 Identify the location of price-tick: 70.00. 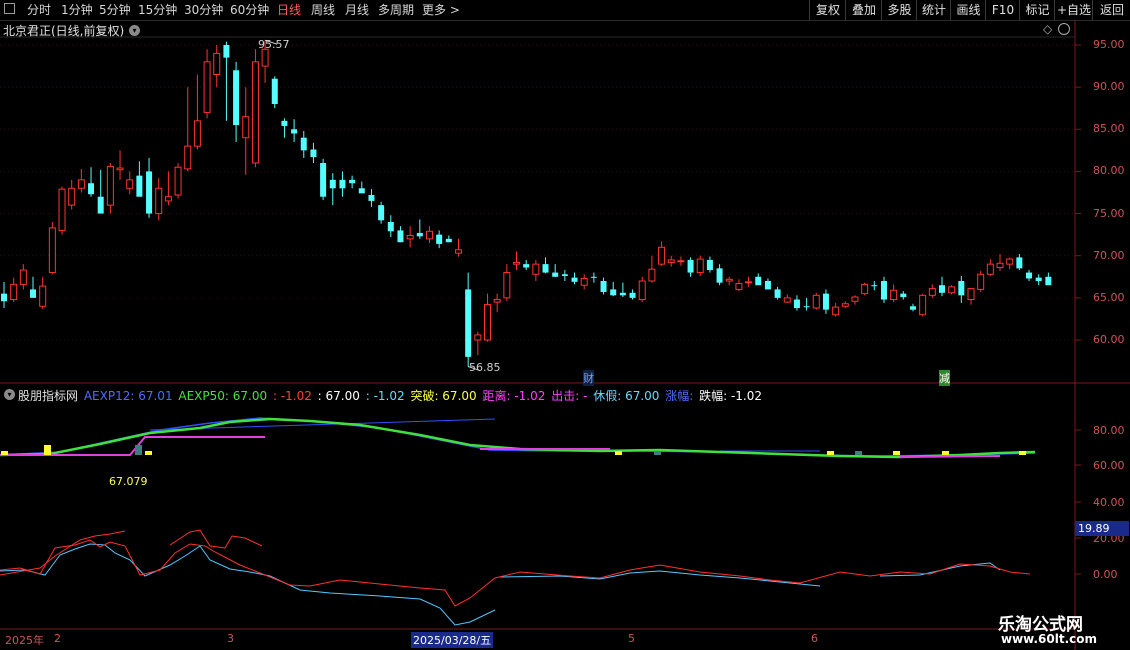
(1109, 255).